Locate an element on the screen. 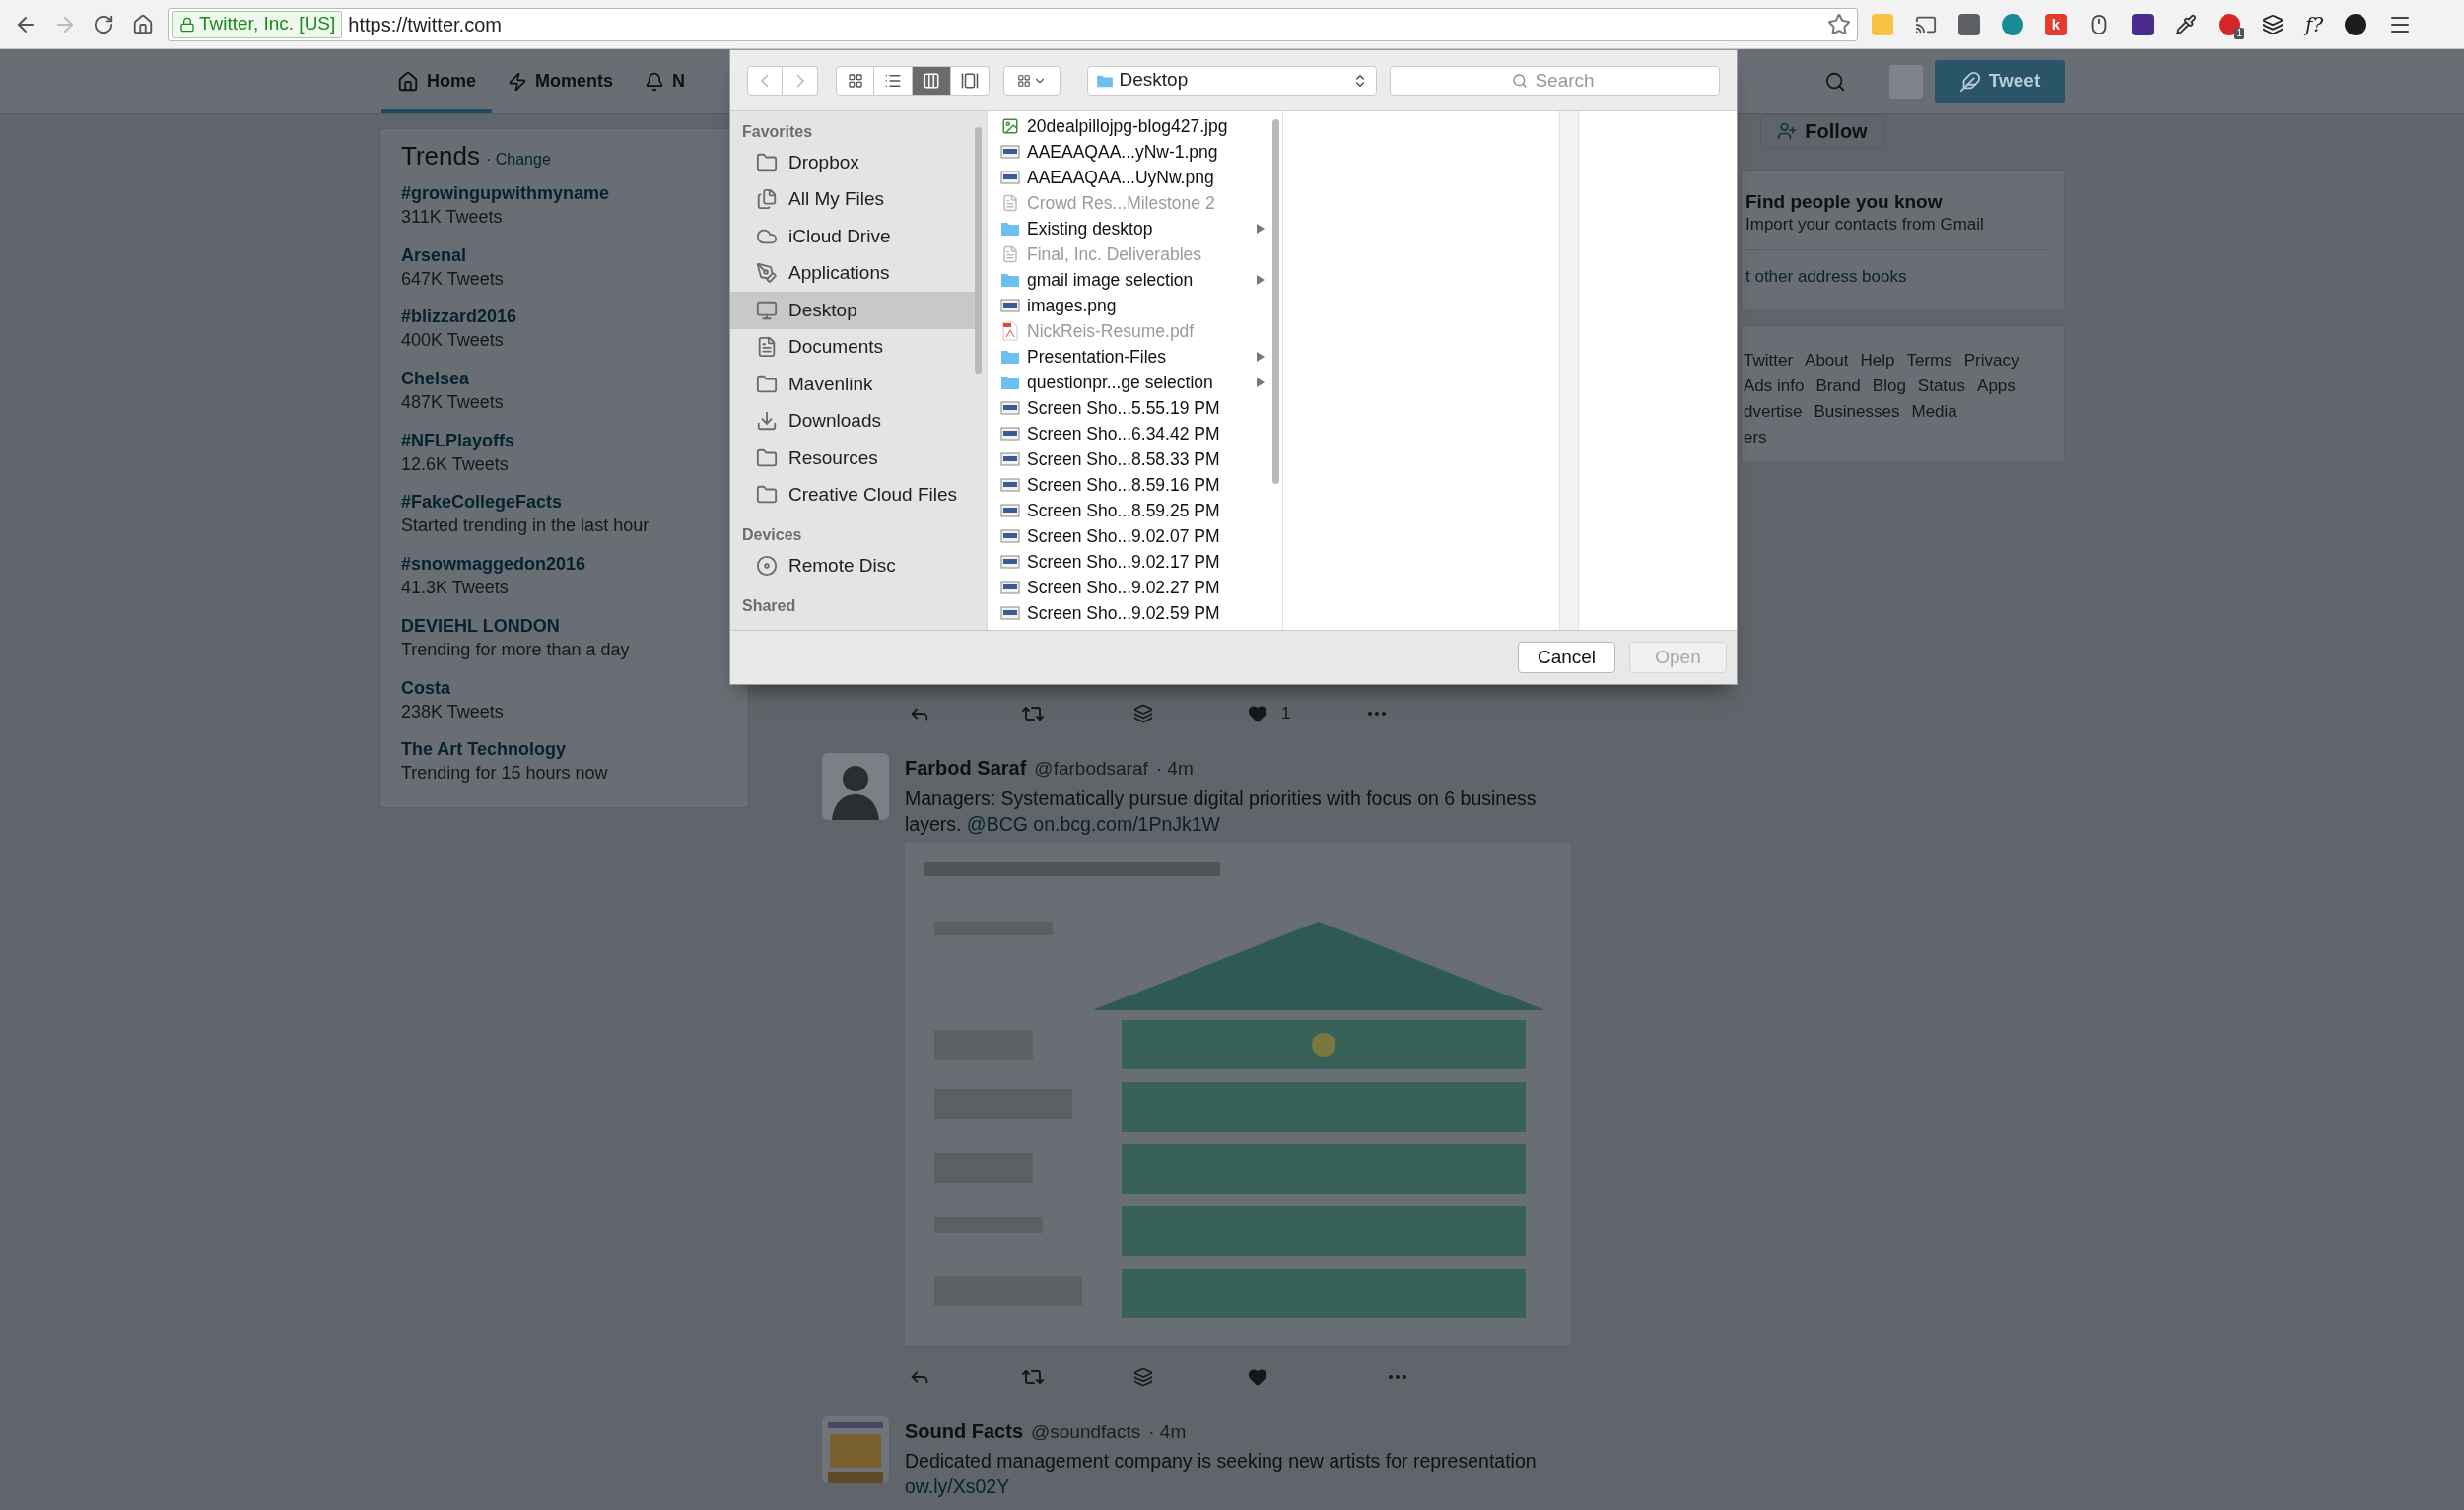 The image size is (2464, 1510). sidebar-item: Downloads is located at coordinates (852, 421).